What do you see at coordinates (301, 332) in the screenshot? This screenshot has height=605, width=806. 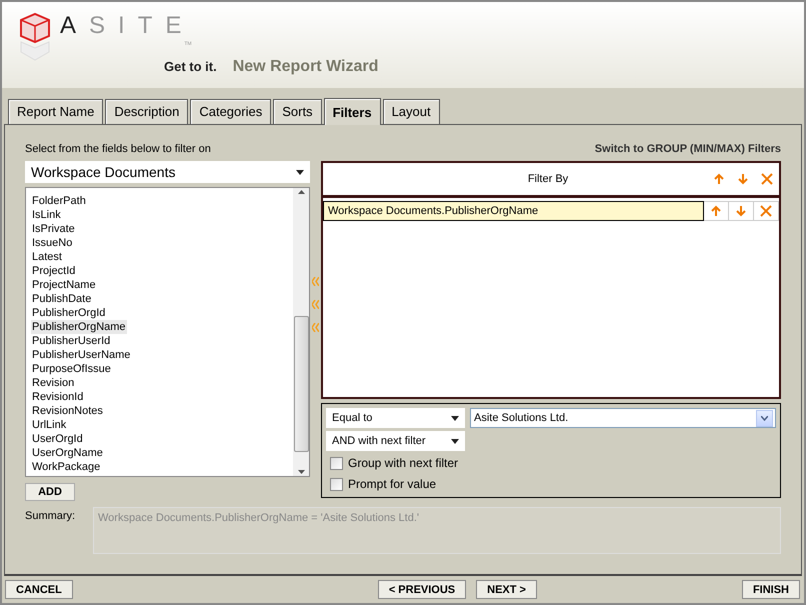 I see `scrollbar` at bounding box center [301, 332].